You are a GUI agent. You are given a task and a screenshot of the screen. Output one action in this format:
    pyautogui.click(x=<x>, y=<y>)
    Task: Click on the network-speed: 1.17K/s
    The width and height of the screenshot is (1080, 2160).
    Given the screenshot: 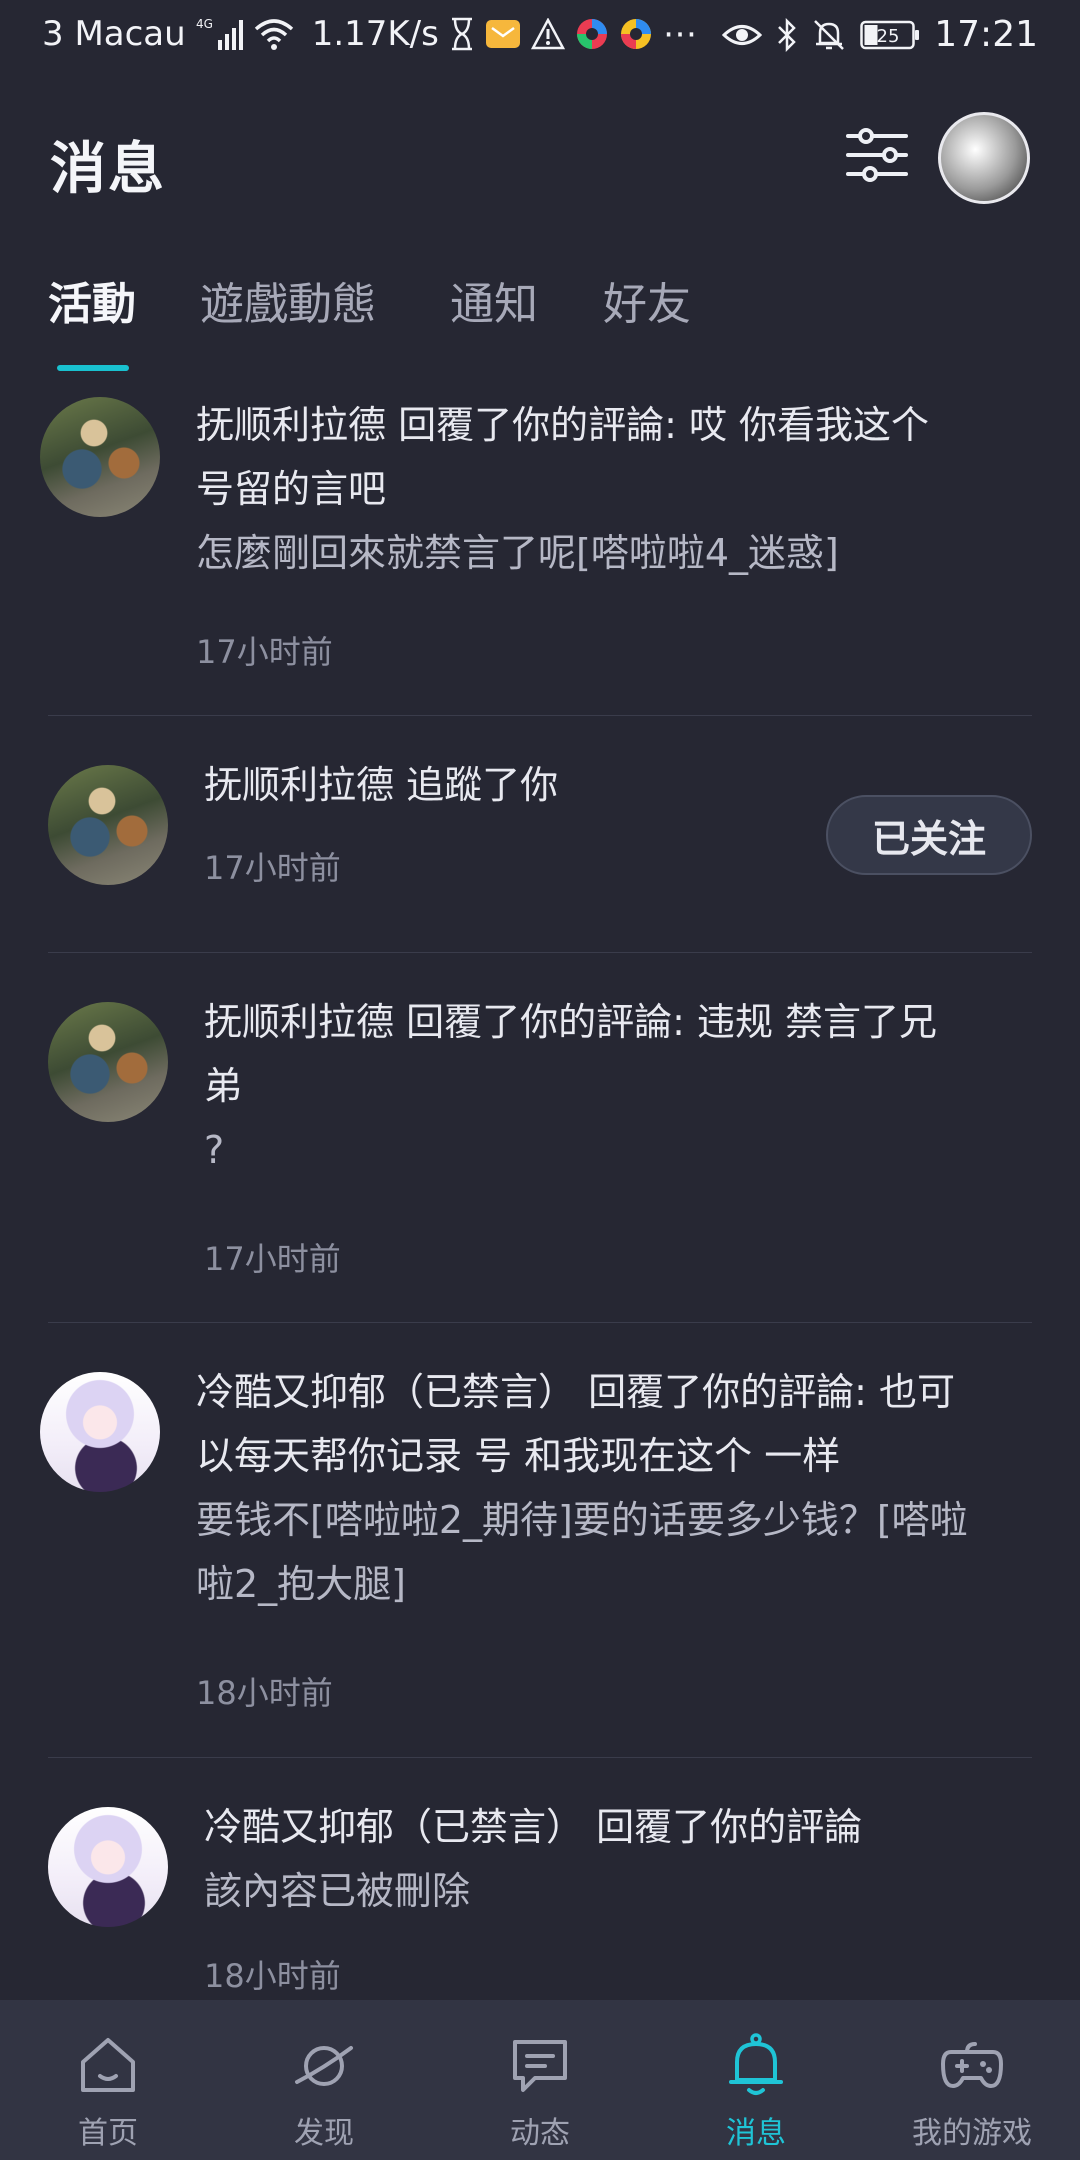 What is the action you would take?
    pyautogui.click(x=375, y=34)
    